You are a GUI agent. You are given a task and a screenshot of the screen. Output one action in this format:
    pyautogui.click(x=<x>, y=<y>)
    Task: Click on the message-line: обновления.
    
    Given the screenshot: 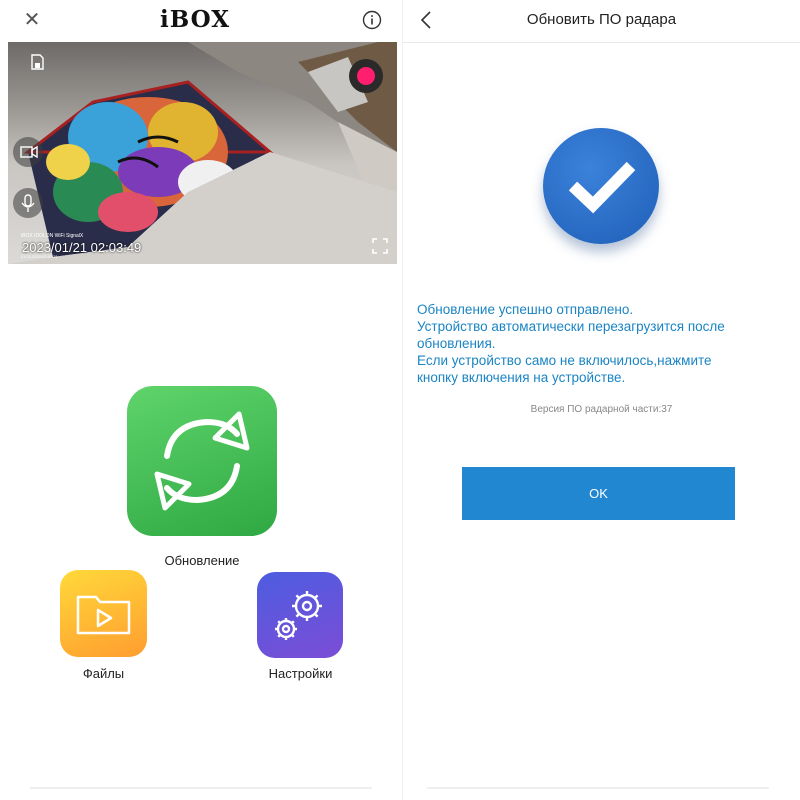 What is the action you would take?
    pyautogui.click(x=456, y=343)
    